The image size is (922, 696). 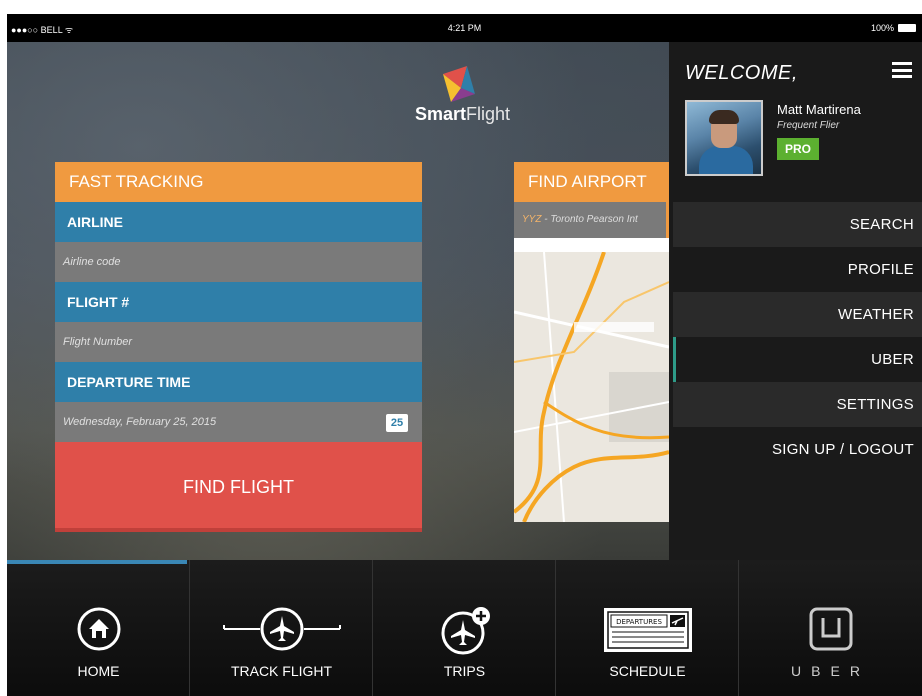 I want to click on flight-number-label: FLIGHT #, so click(x=238, y=302).